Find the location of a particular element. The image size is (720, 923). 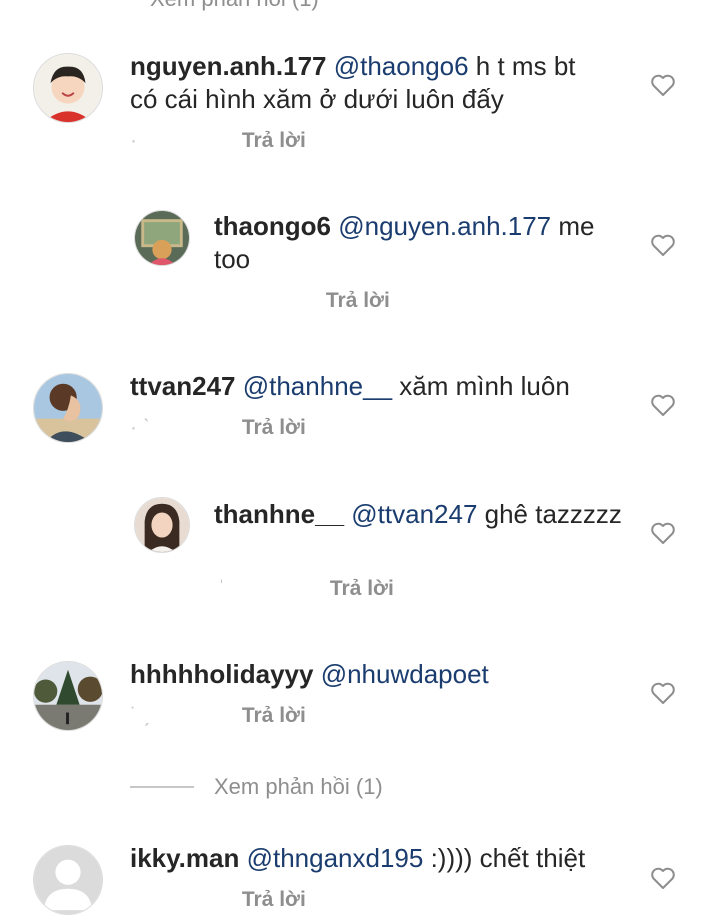

comment-mention: @thnganxd195 is located at coordinates (335, 858).